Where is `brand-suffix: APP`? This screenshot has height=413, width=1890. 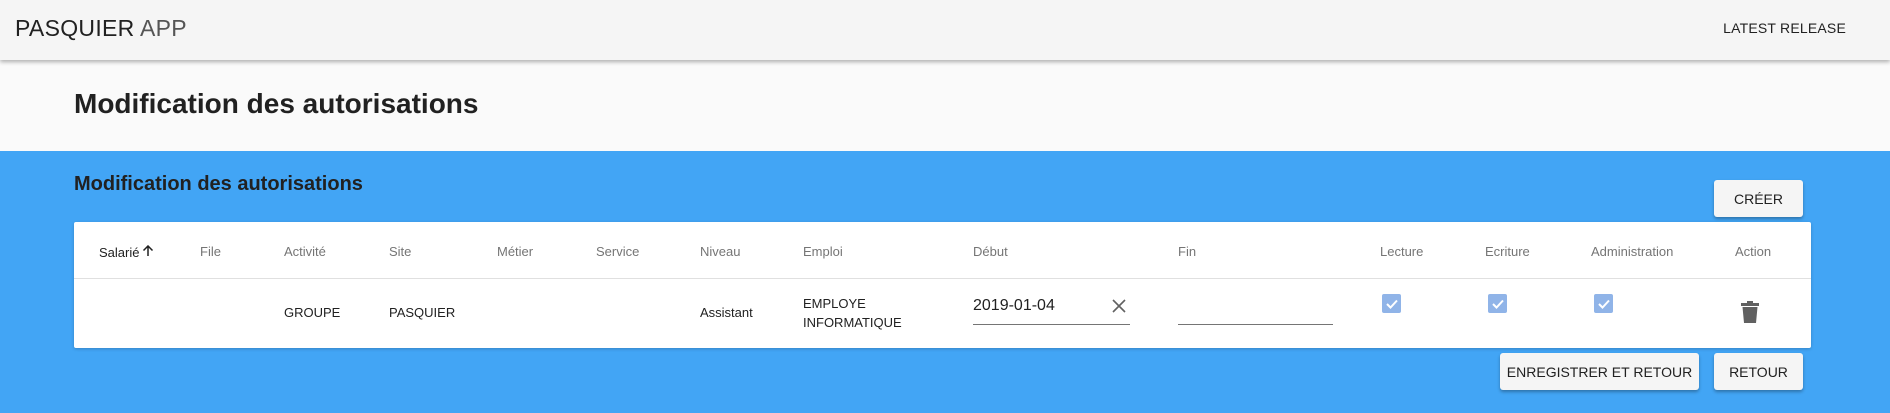 brand-suffix: APP is located at coordinates (163, 28).